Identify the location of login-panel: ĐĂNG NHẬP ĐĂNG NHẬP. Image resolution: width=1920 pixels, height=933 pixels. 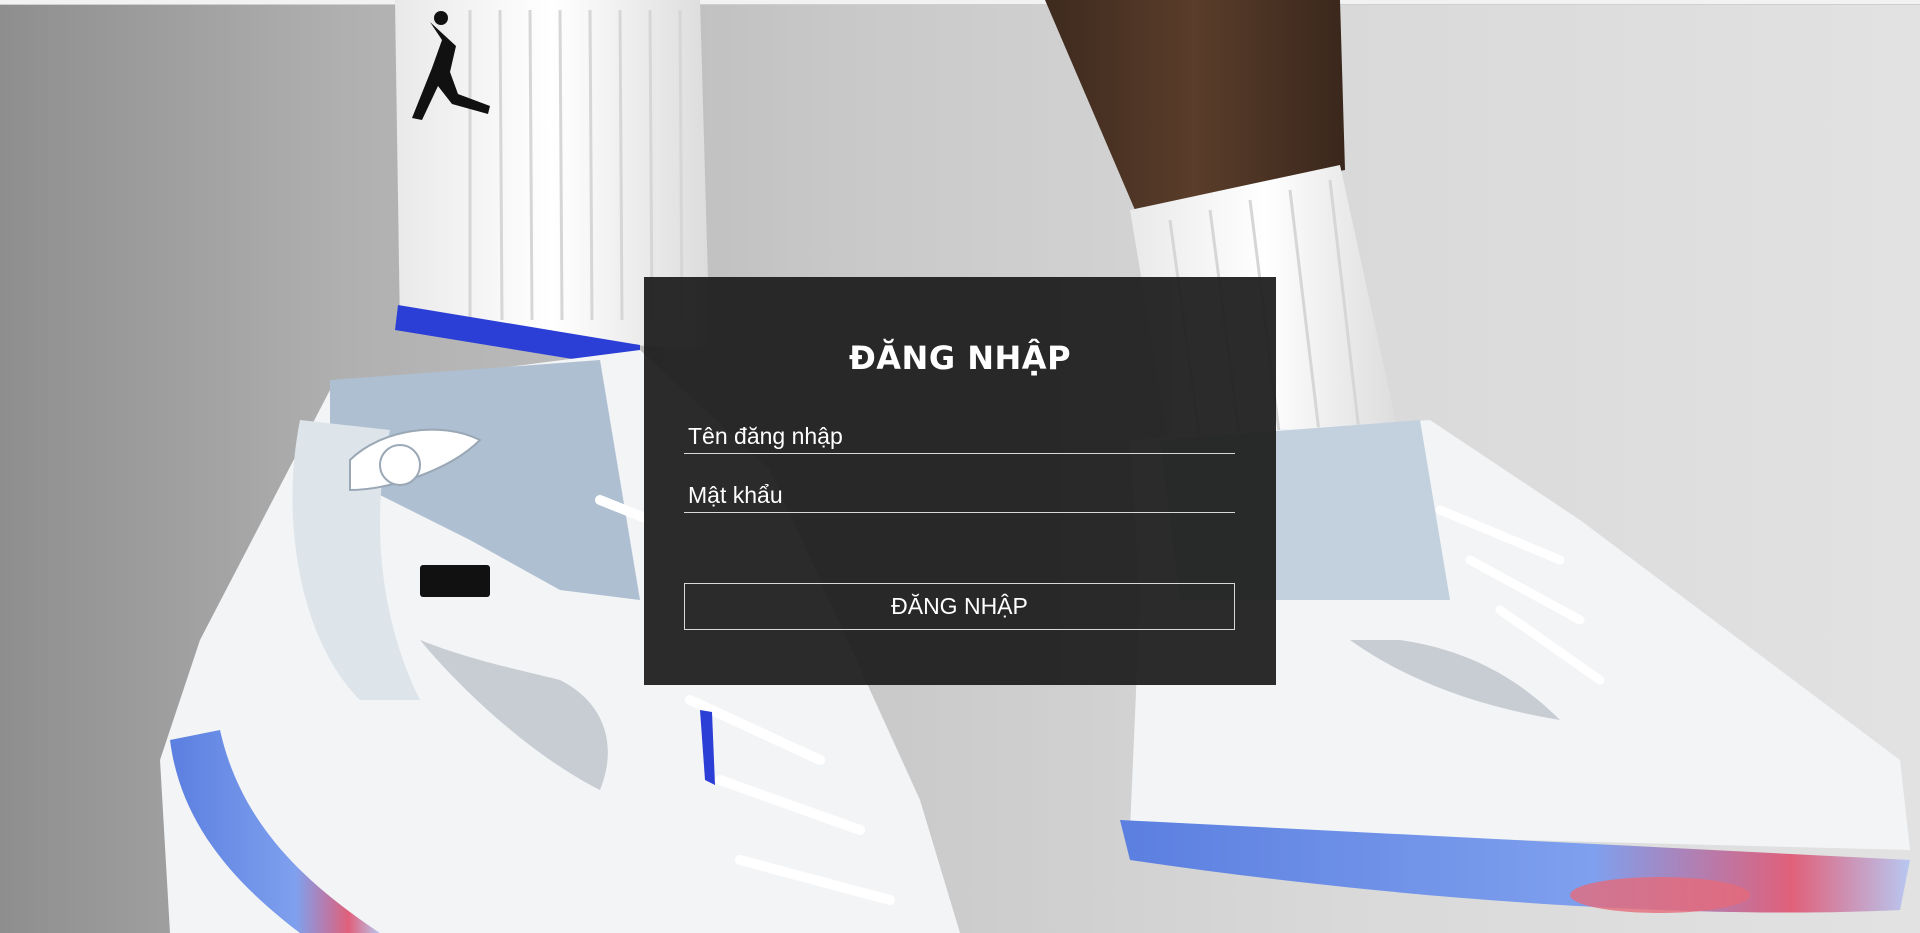
(960, 481).